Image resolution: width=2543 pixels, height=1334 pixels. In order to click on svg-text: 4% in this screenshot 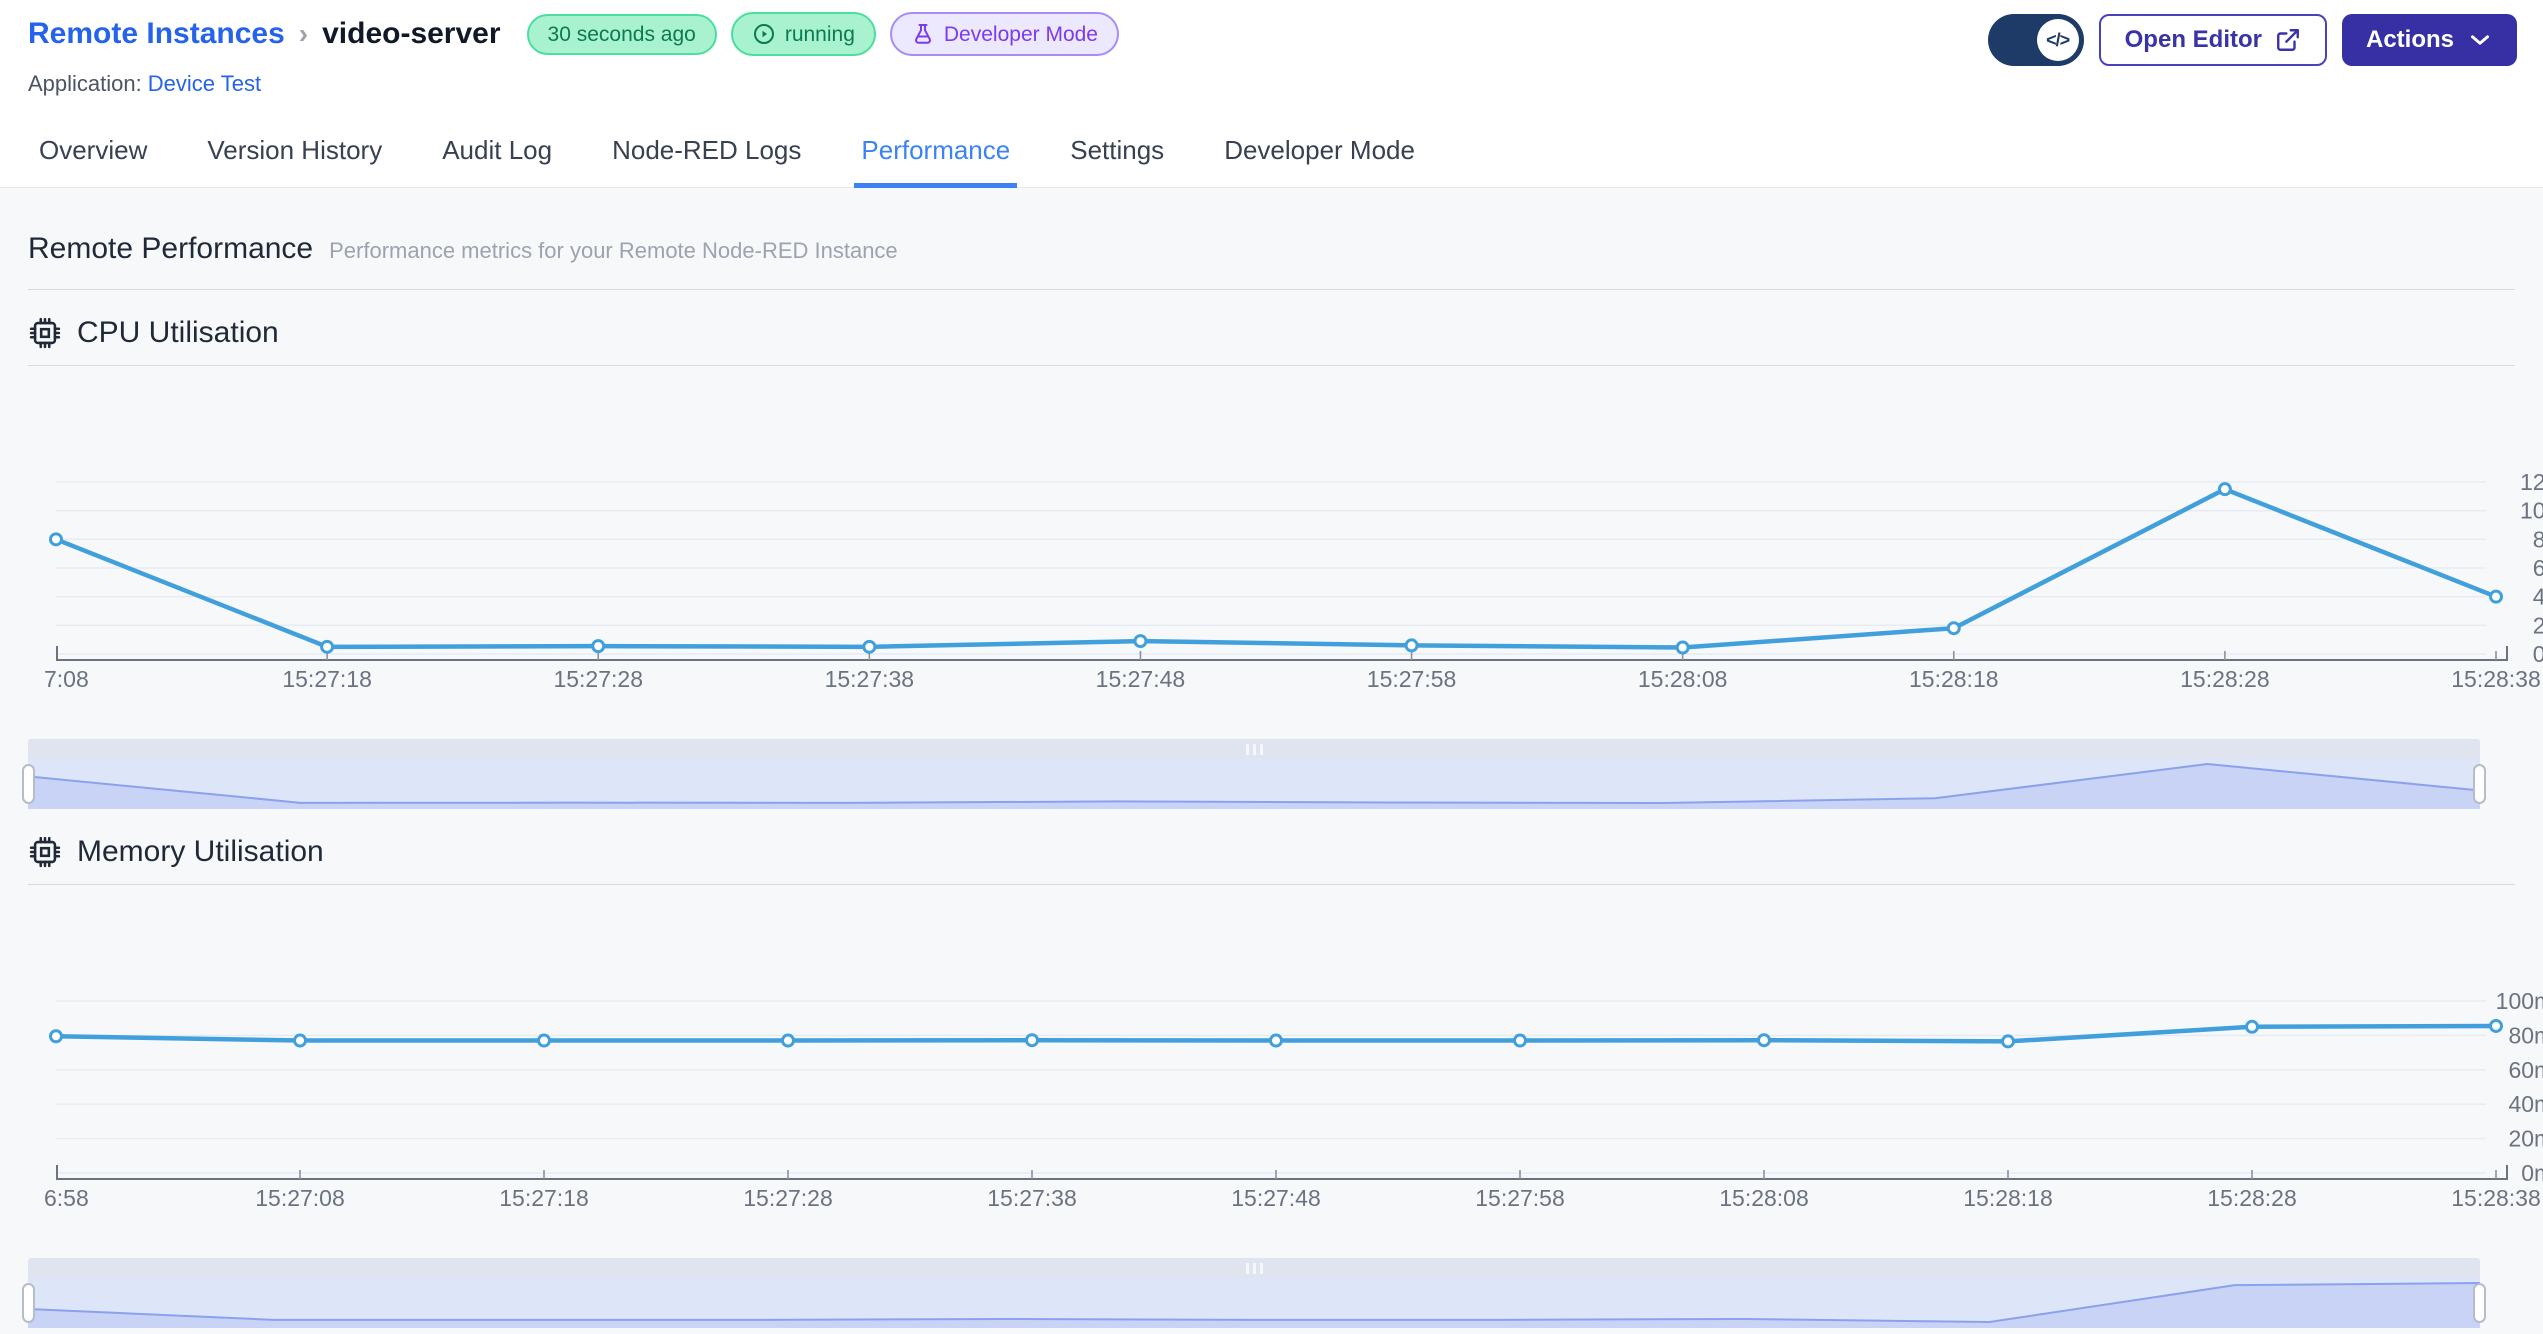, I will do `click(2538, 597)`.